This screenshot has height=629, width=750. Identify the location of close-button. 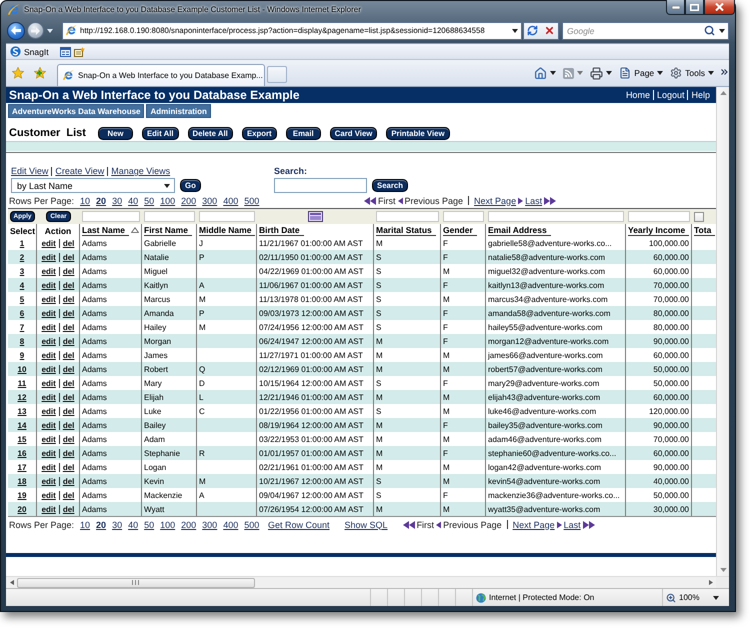
(719, 7).